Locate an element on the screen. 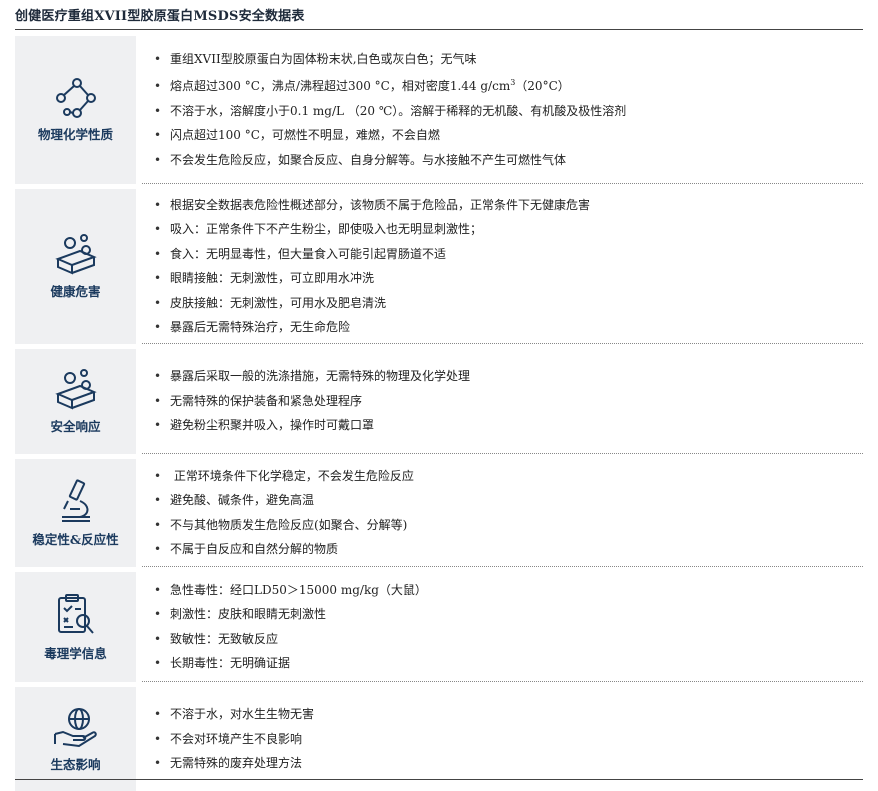  bottom-rule is located at coordinates (439, 779).